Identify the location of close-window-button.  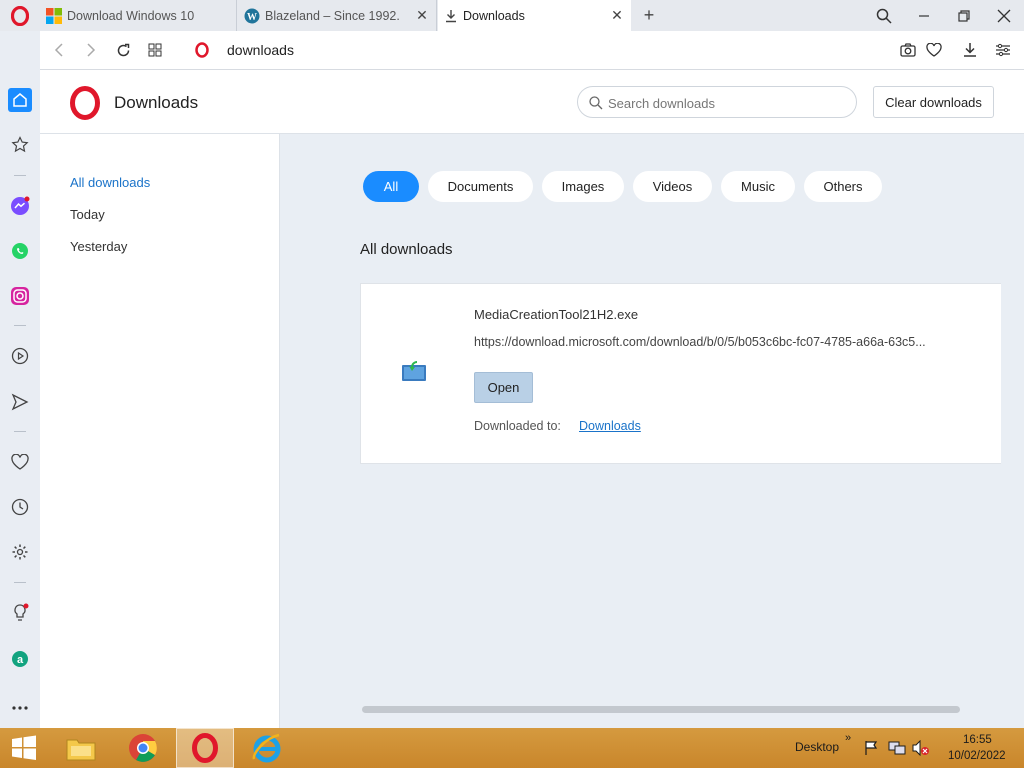
(1004, 15).